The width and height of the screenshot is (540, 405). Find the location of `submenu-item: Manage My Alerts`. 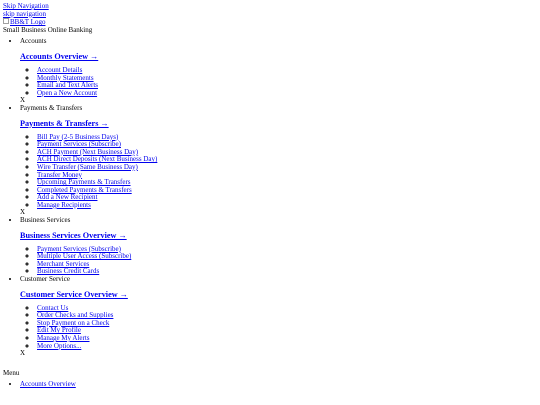

submenu-item: Manage My Alerts is located at coordinates (288, 338).